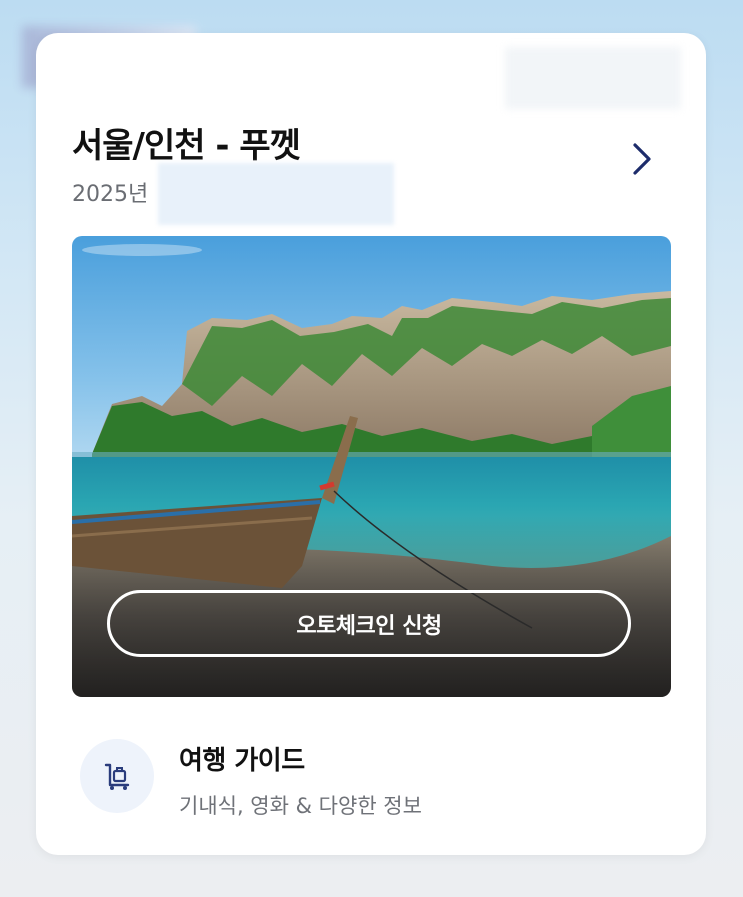 The image size is (743, 897). I want to click on guide-title: 여행 가이드, so click(242, 761).